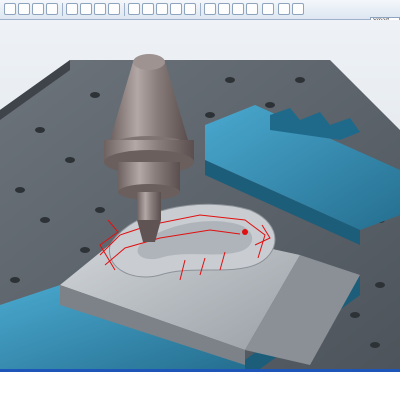  Describe the element at coordinates (298, 9) in the screenshot. I see `target-icon` at that location.